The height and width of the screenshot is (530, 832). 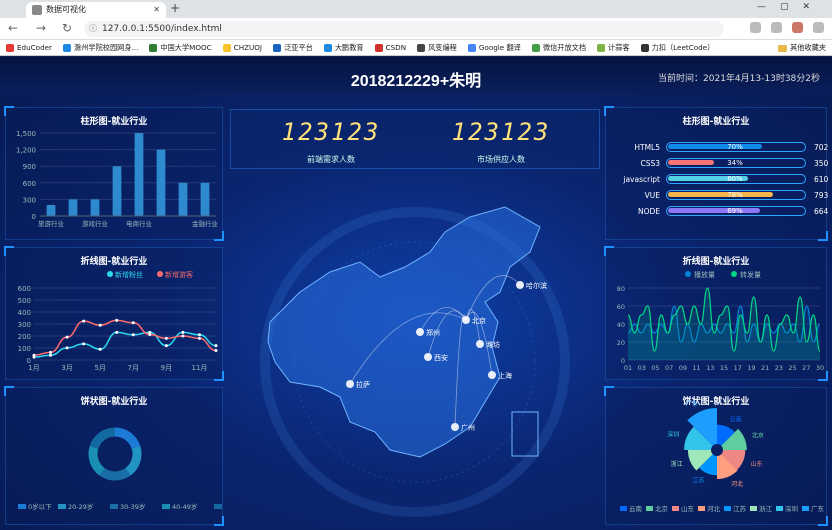 I want to click on bookmark-label: CHZUOJ, so click(x=248, y=47).